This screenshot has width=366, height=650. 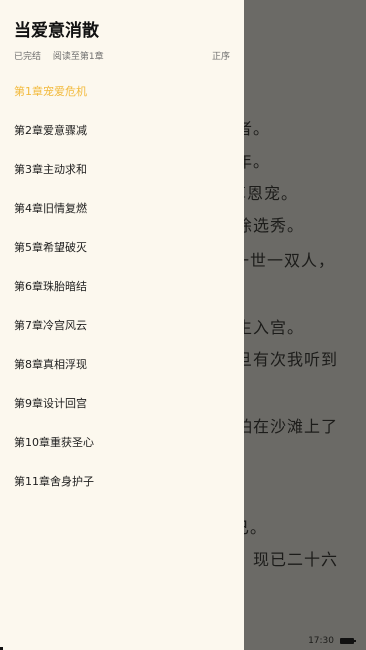 I want to click on completion-status: 已完结, so click(x=28, y=57).